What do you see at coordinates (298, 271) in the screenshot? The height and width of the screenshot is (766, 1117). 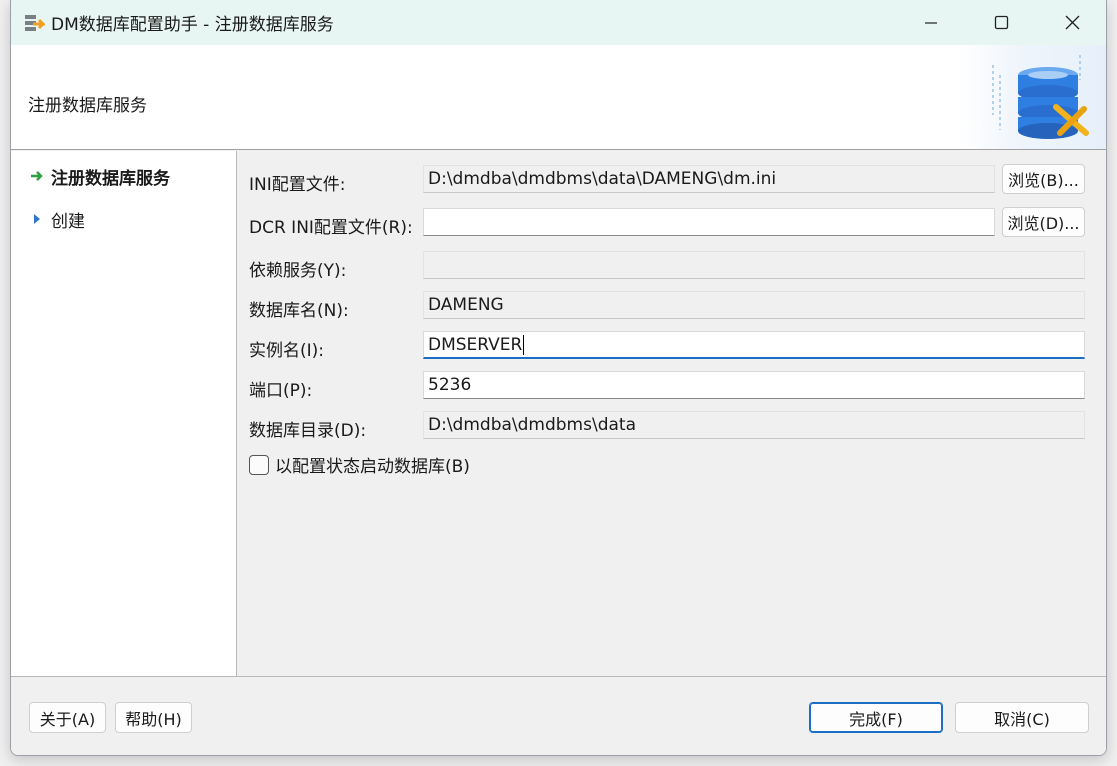 I see `depend-service-label: 依赖服务(Y):` at bounding box center [298, 271].